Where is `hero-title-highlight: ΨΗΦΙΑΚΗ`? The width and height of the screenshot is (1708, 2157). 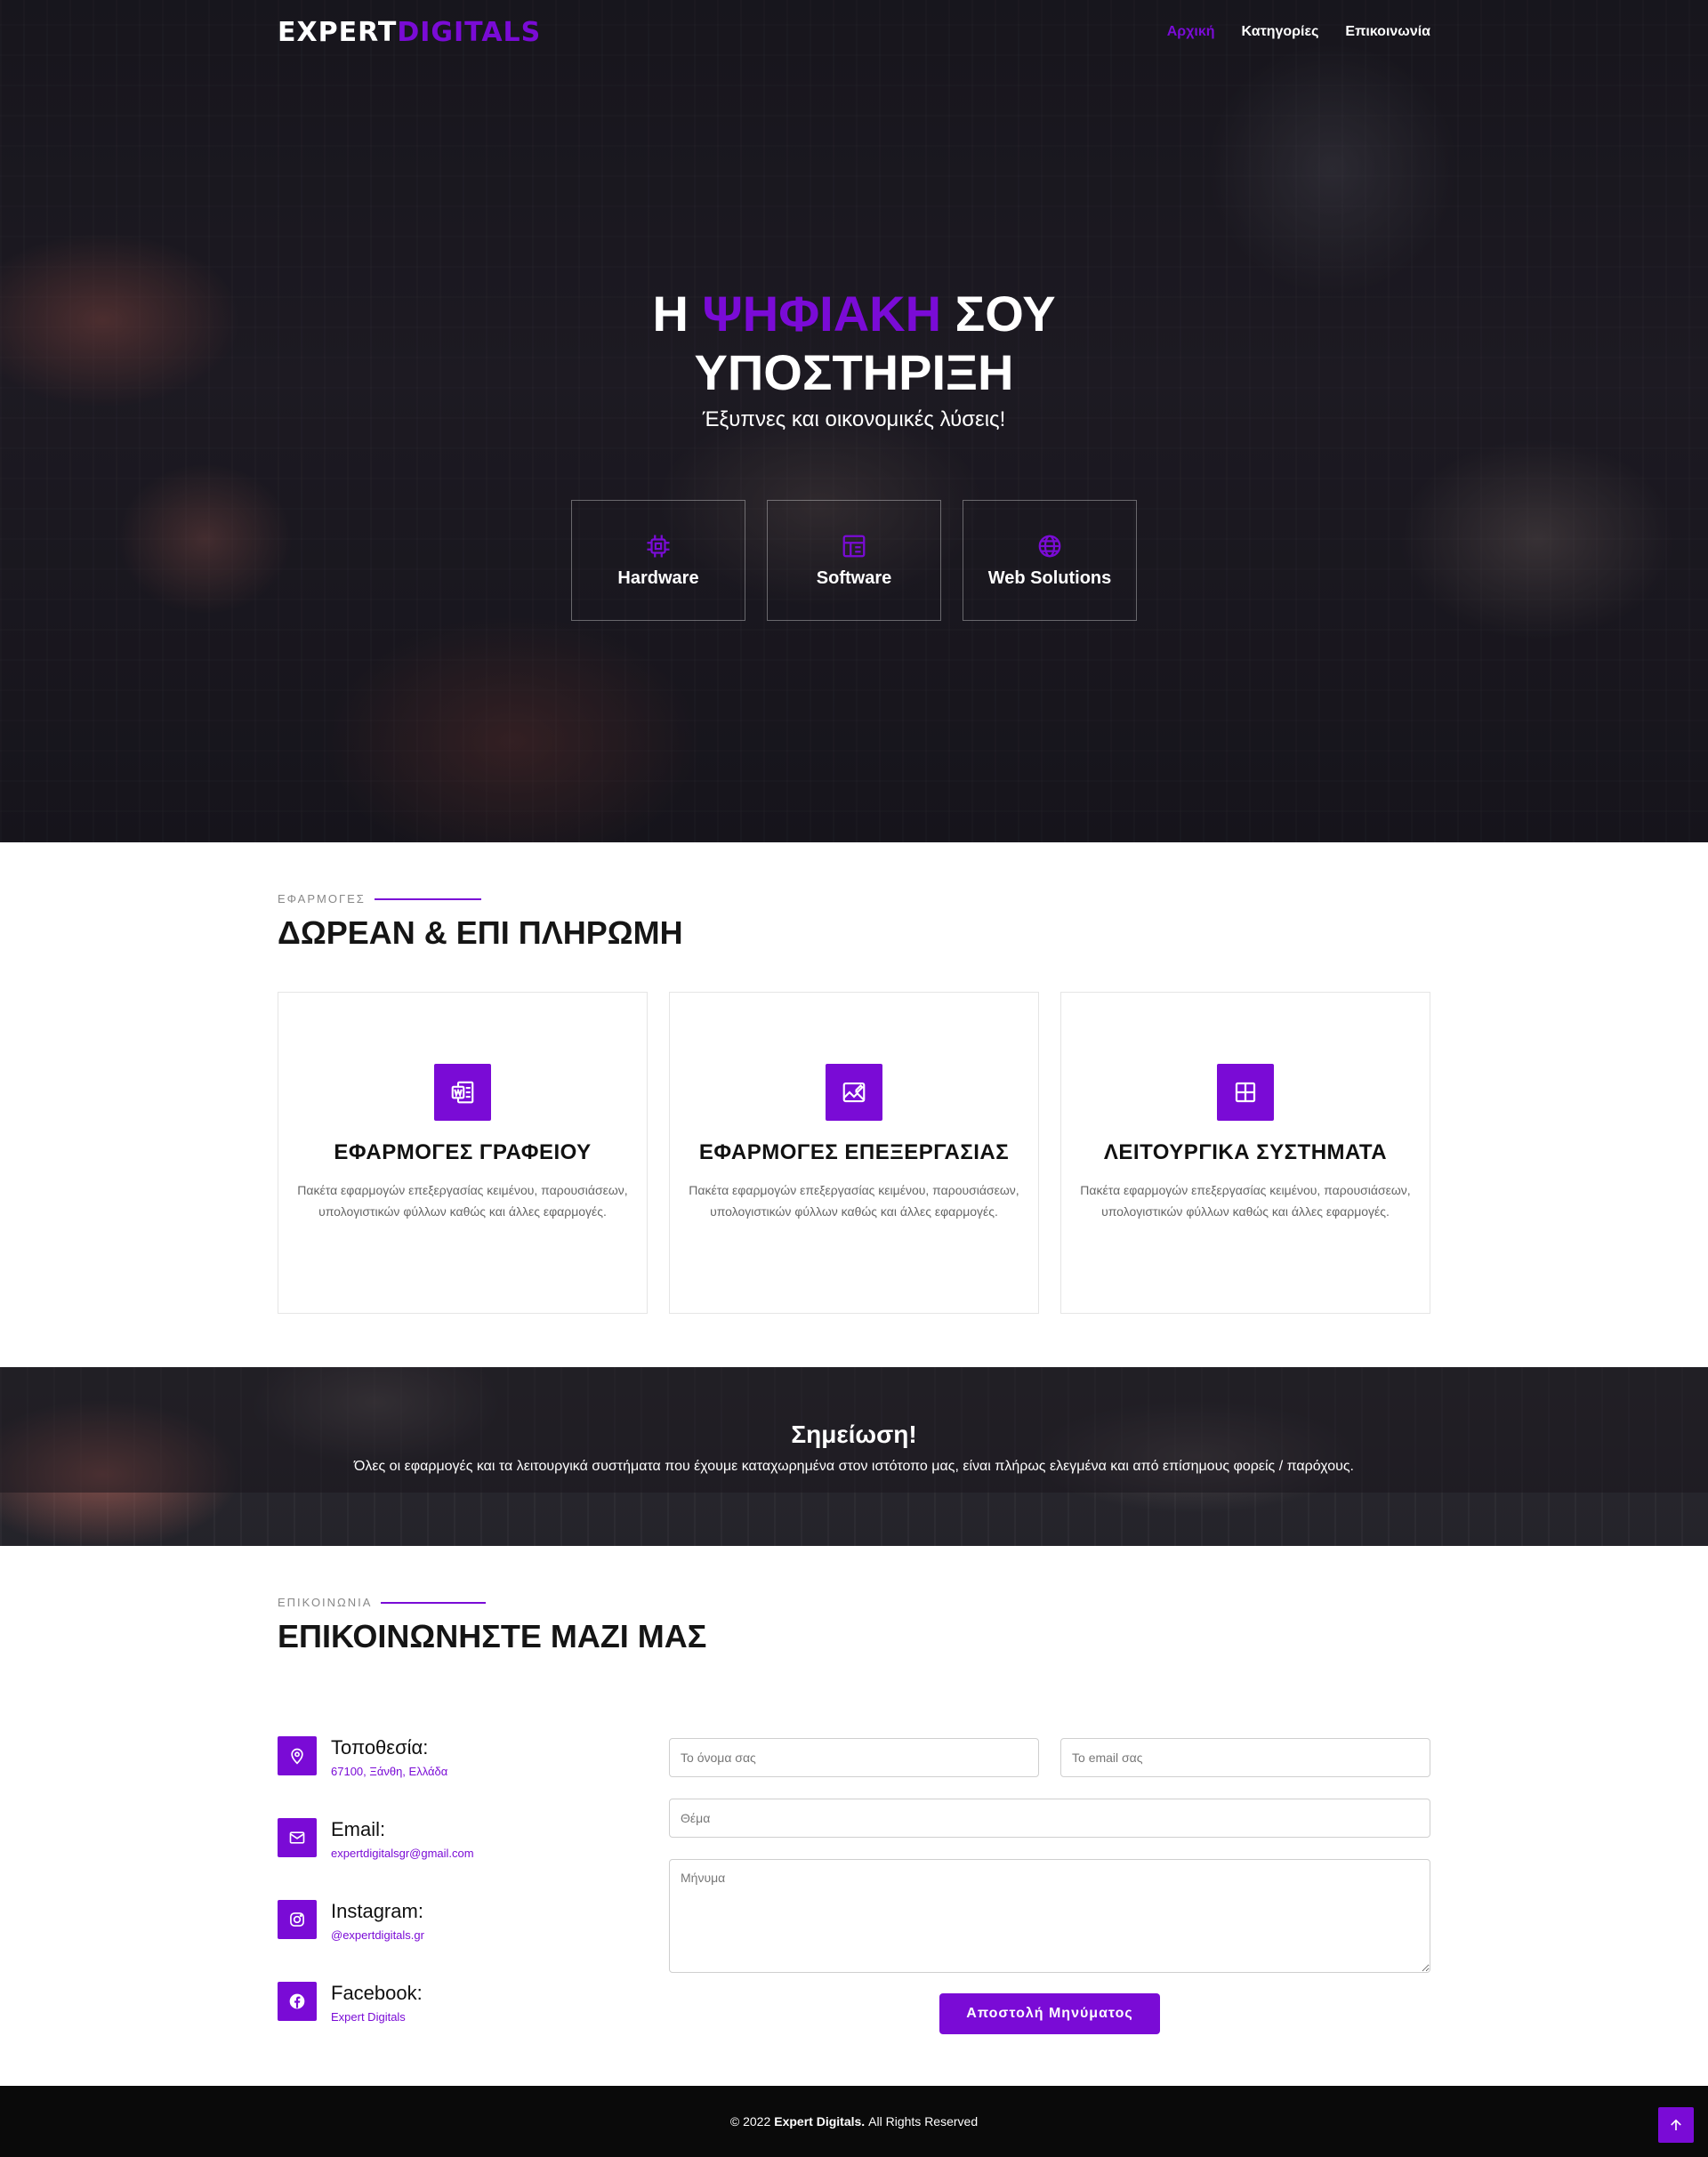 hero-title-highlight: ΨΗΦΙΑΚΗ is located at coordinates (822, 314).